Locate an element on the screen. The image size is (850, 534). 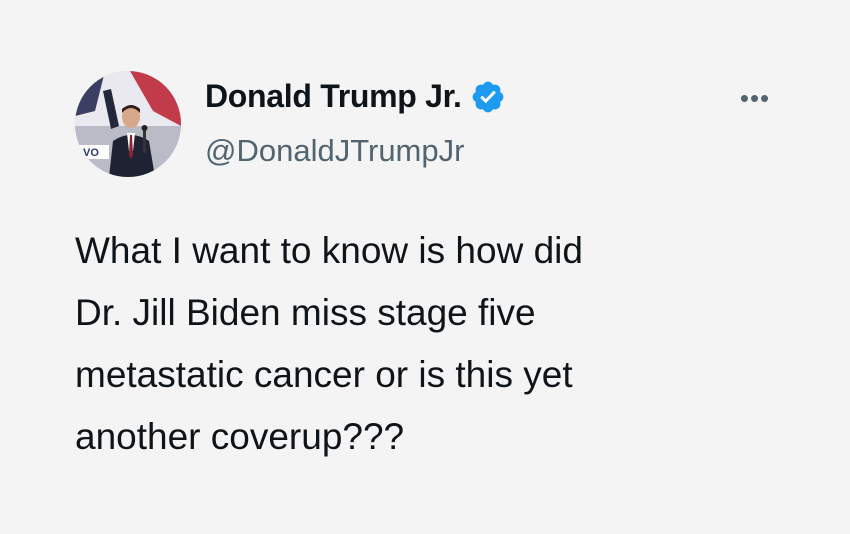
author-name-row: Donald Trump Jr. is located at coordinates (355, 96).